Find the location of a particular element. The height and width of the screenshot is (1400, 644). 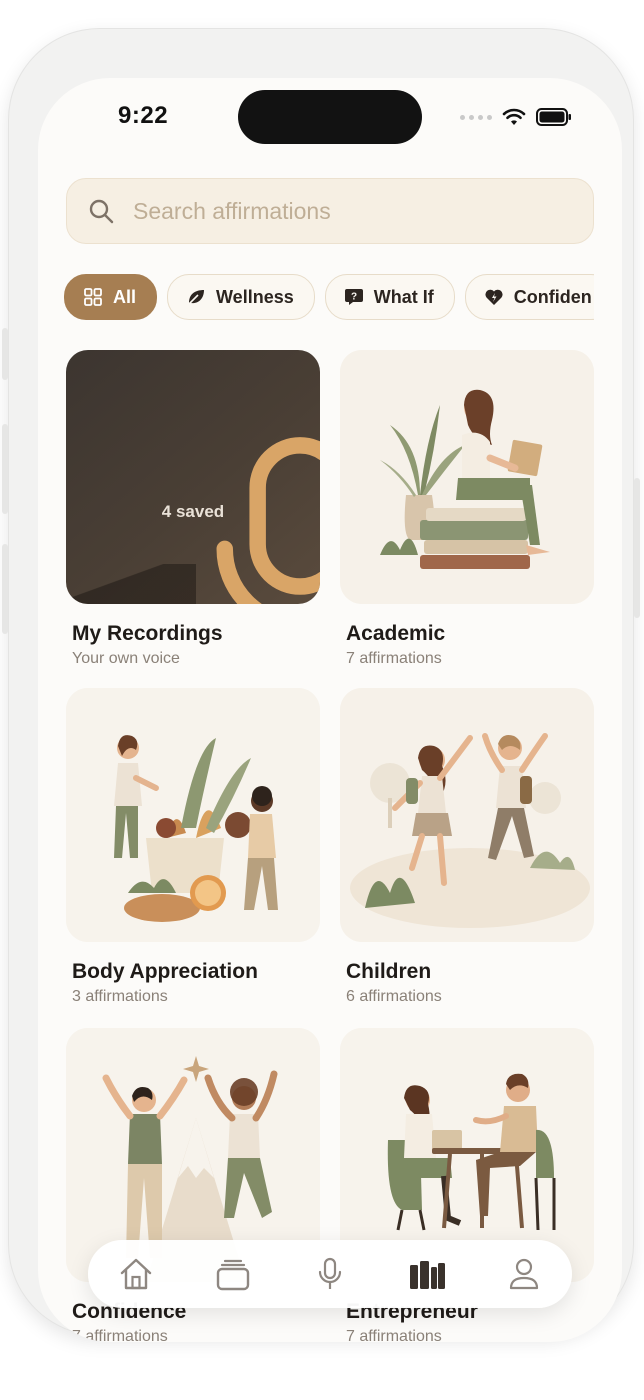

wifi-icon is located at coordinates (514, 116).